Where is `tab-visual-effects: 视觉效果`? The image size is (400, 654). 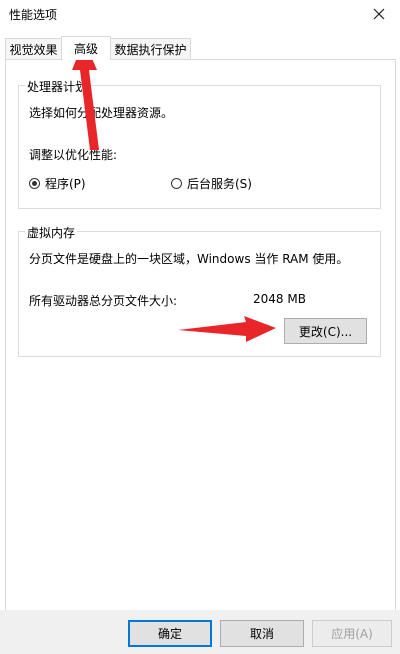 tab-visual-effects: 视觉效果 is located at coordinates (33, 48).